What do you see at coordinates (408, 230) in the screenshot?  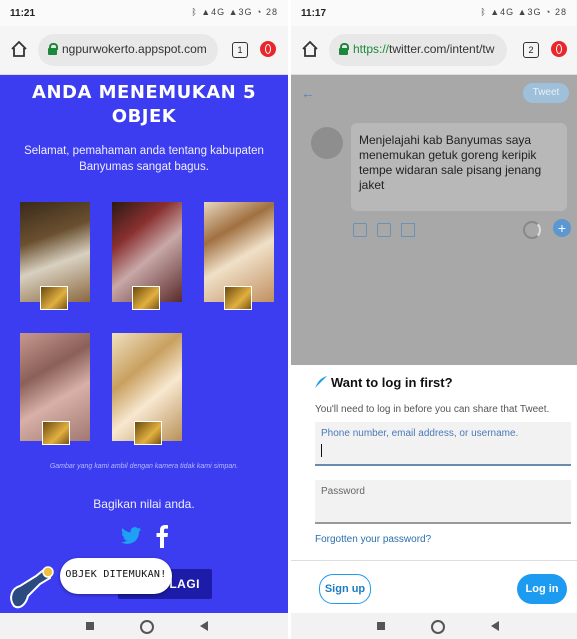 I see `poll-icon` at bounding box center [408, 230].